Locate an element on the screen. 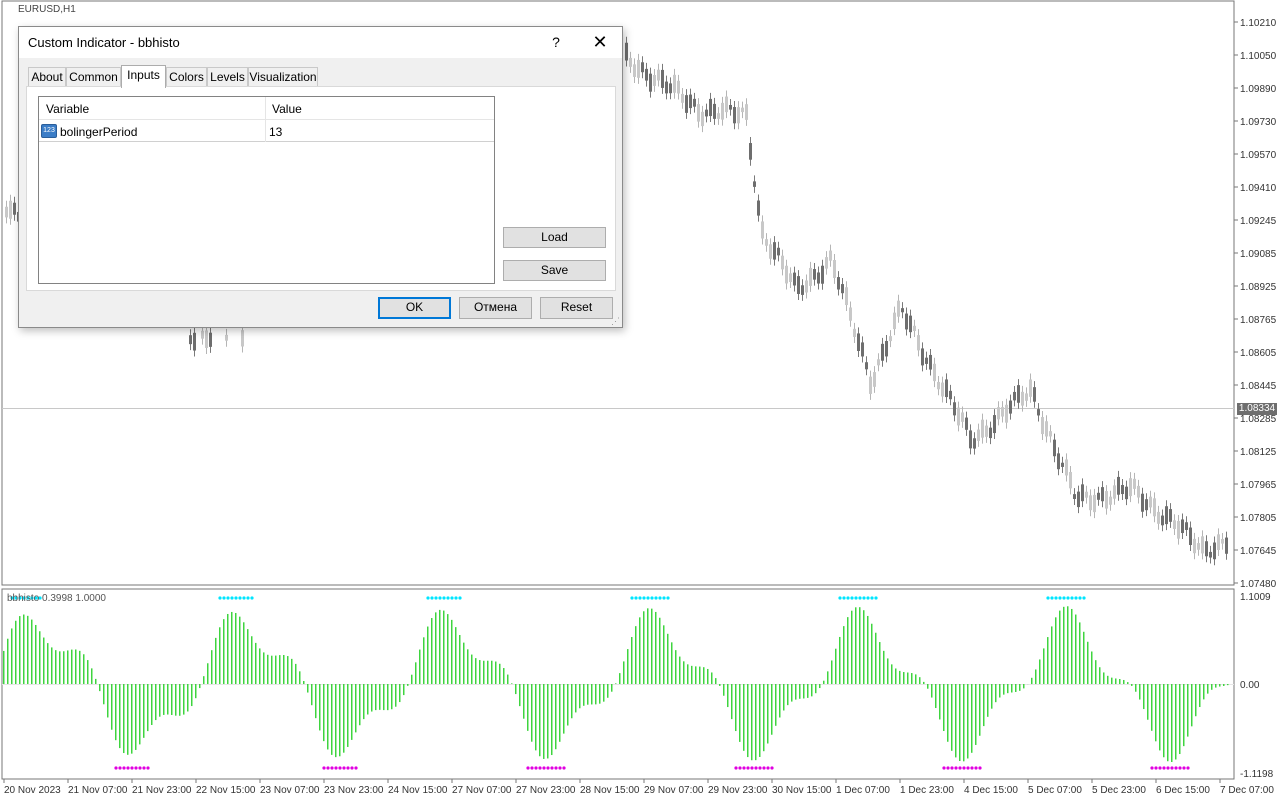 The height and width of the screenshot is (800, 1280). tab-about: About is located at coordinates (47, 77).